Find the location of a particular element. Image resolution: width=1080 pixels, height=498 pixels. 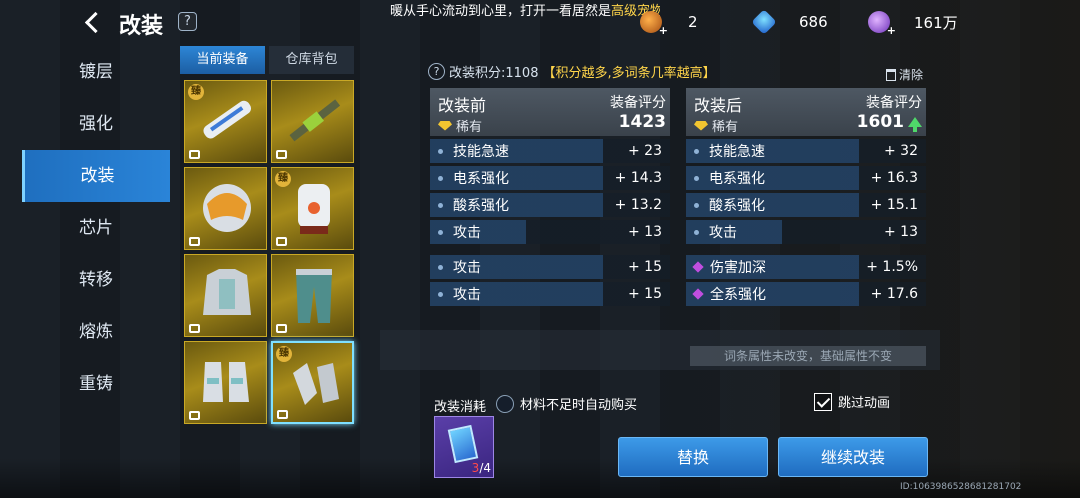

after-title: 改装后 is located at coordinates (718, 105).